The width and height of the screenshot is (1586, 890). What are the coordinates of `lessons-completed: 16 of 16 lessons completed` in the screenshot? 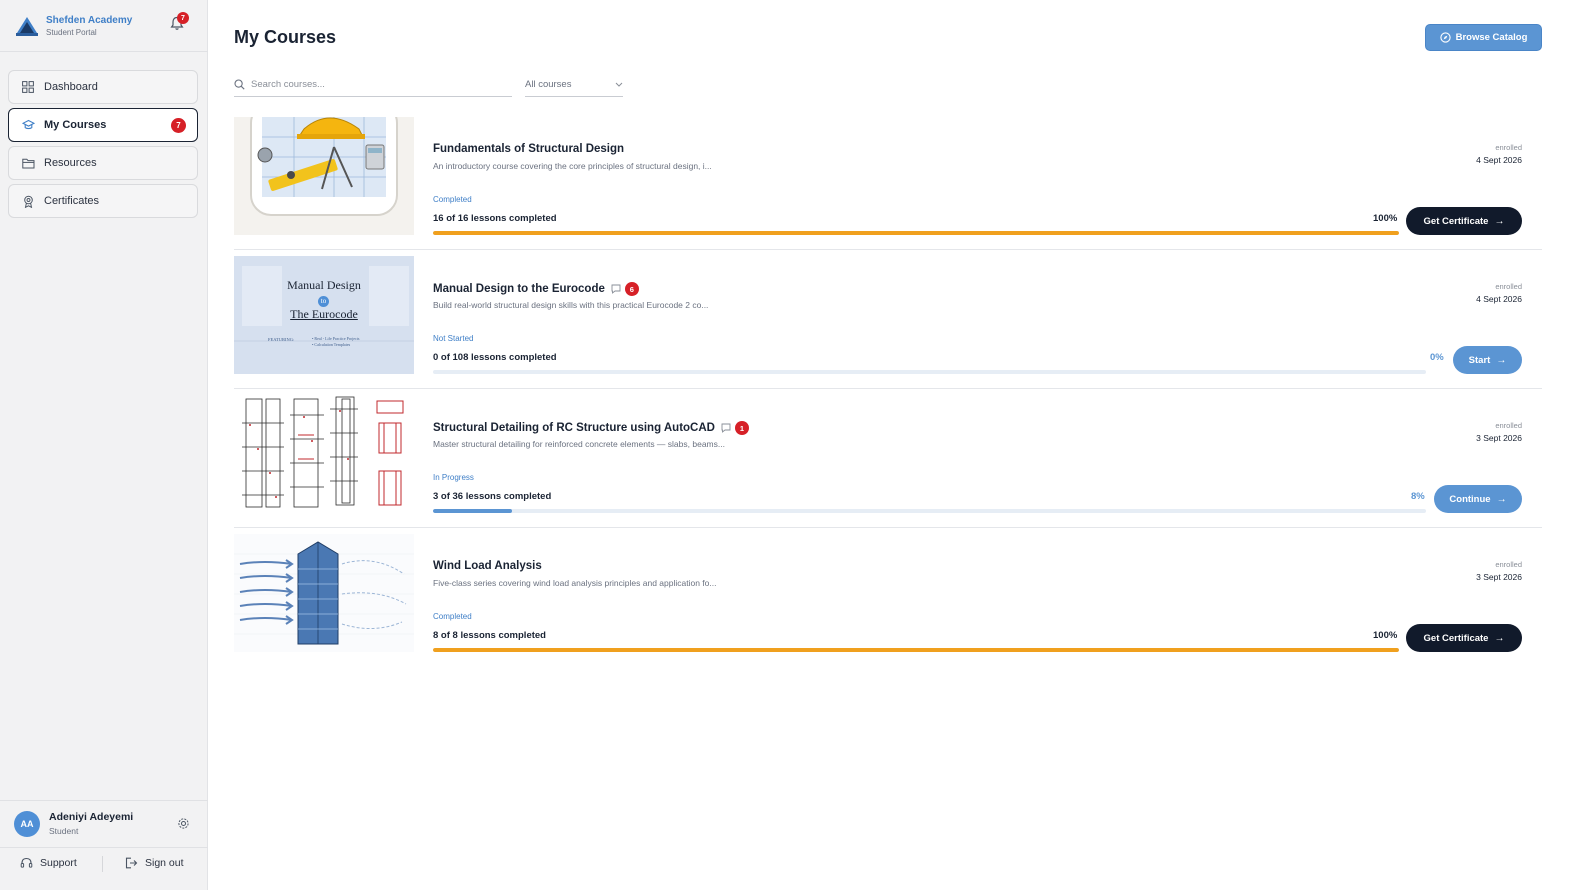 It's located at (495, 218).